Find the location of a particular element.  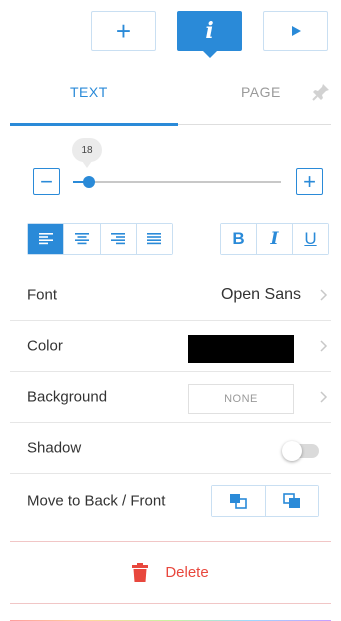

bold-icon: B is located at coordinates (238, 238).